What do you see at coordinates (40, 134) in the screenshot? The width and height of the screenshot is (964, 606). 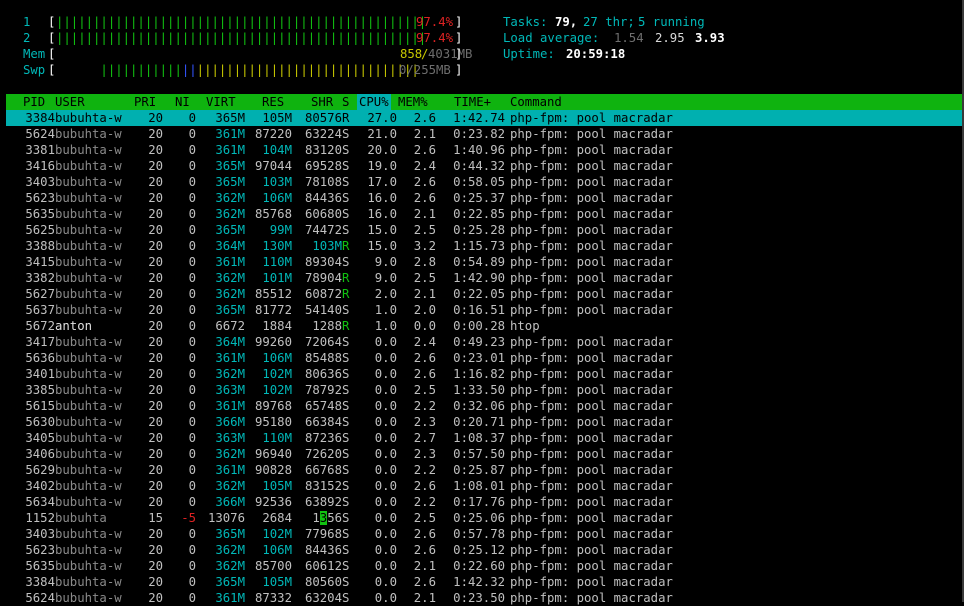 I see `cell-pid: 5624` at bounding box center [40, 134].